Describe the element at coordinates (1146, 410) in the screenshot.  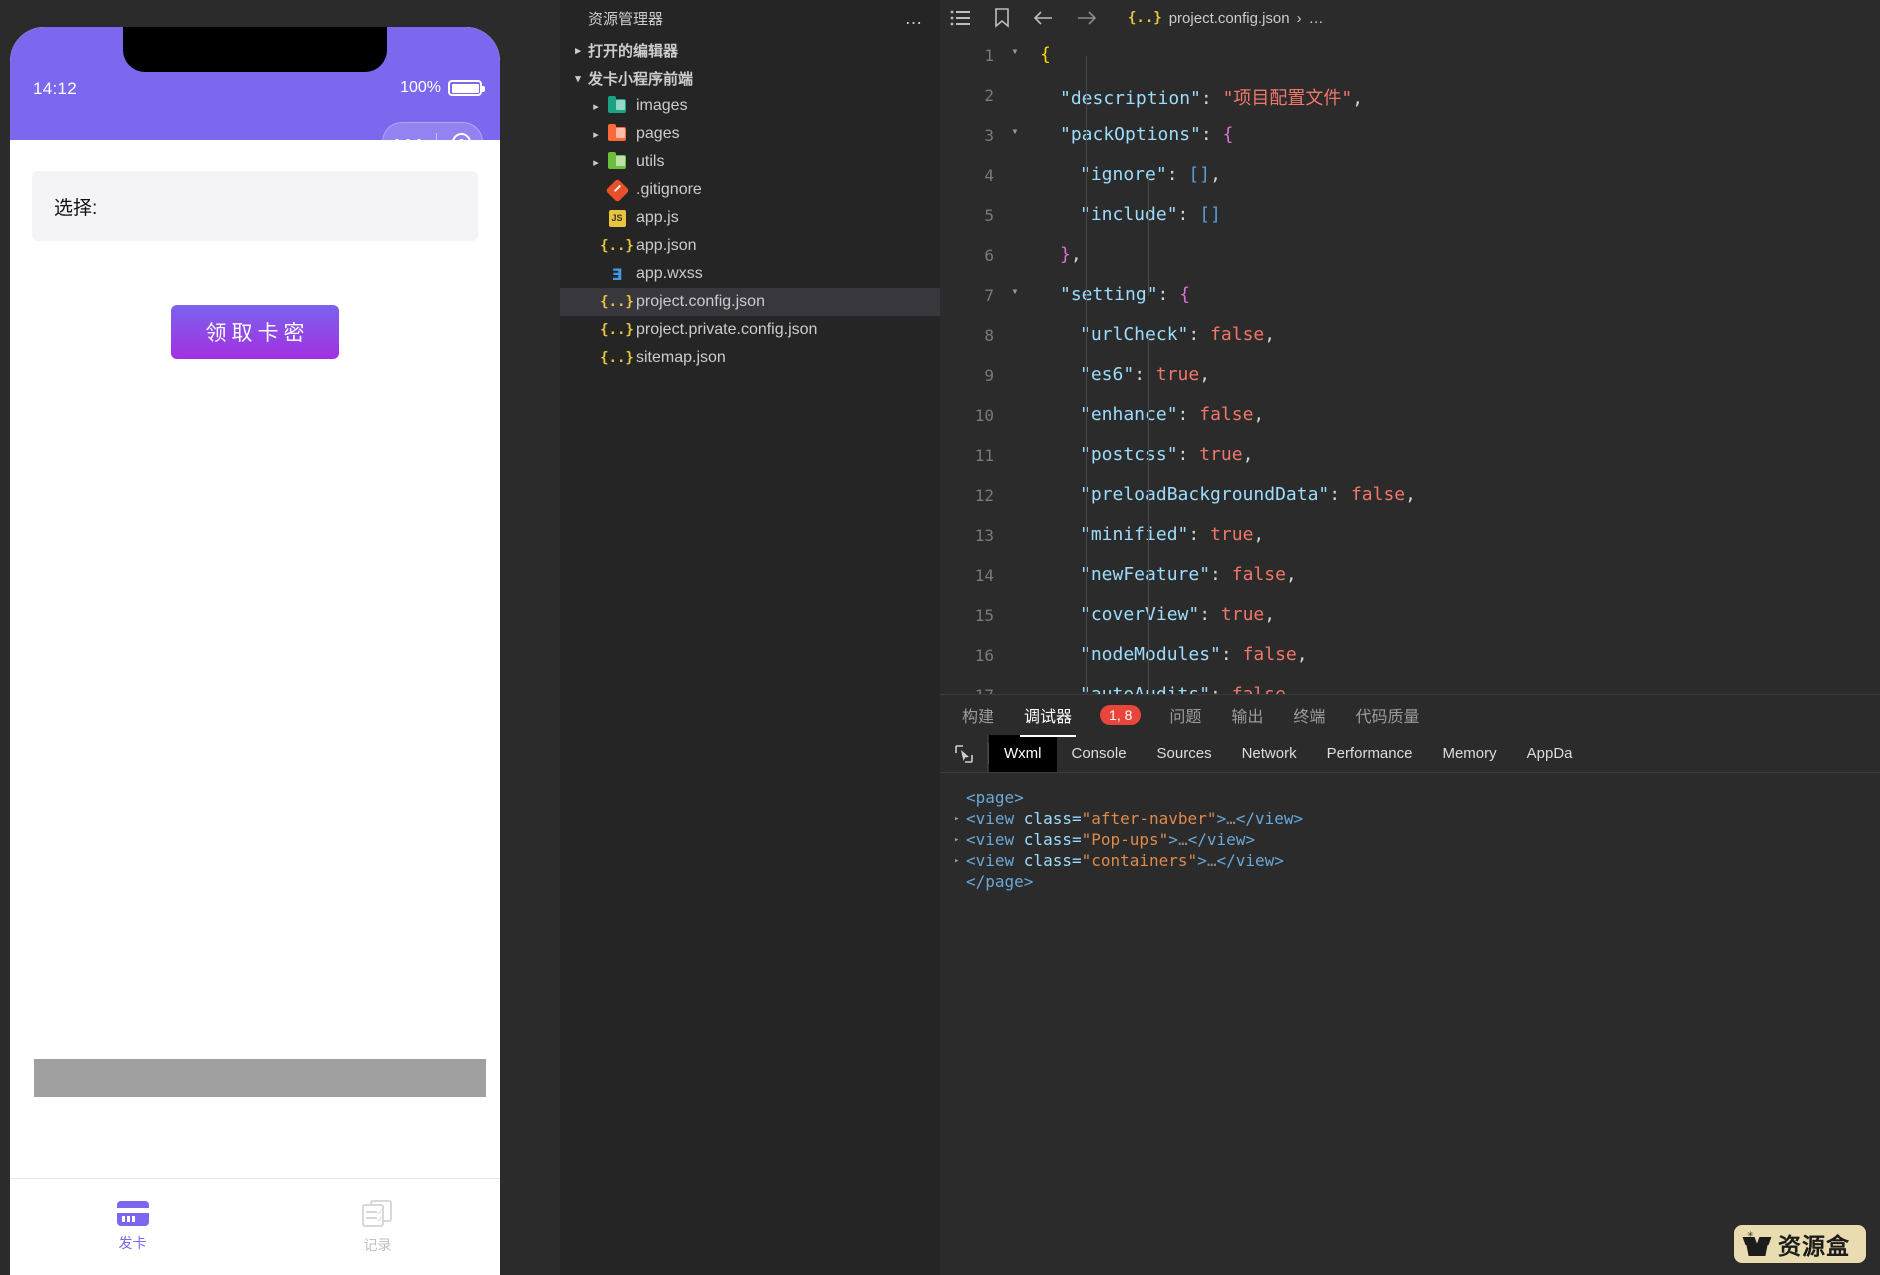
I see `code-text: "enhance": false,` at that location.